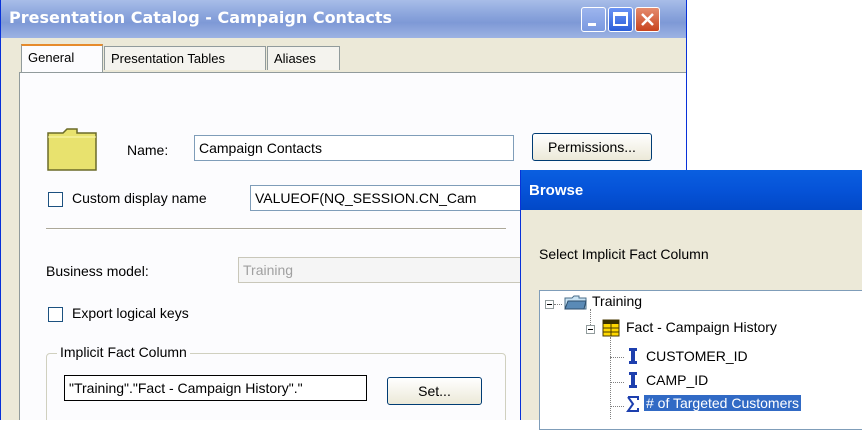 This screenshot has width=862, height=430. I want to click on dialog-title: Presentation Catalog - Campaign Contacts, so click(201, 17).